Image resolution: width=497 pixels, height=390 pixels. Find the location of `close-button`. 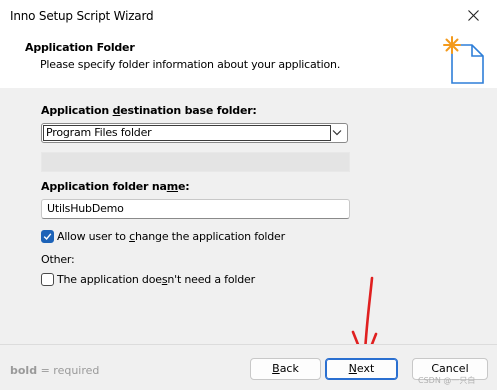

close-button is located at coordinates (474, 16).